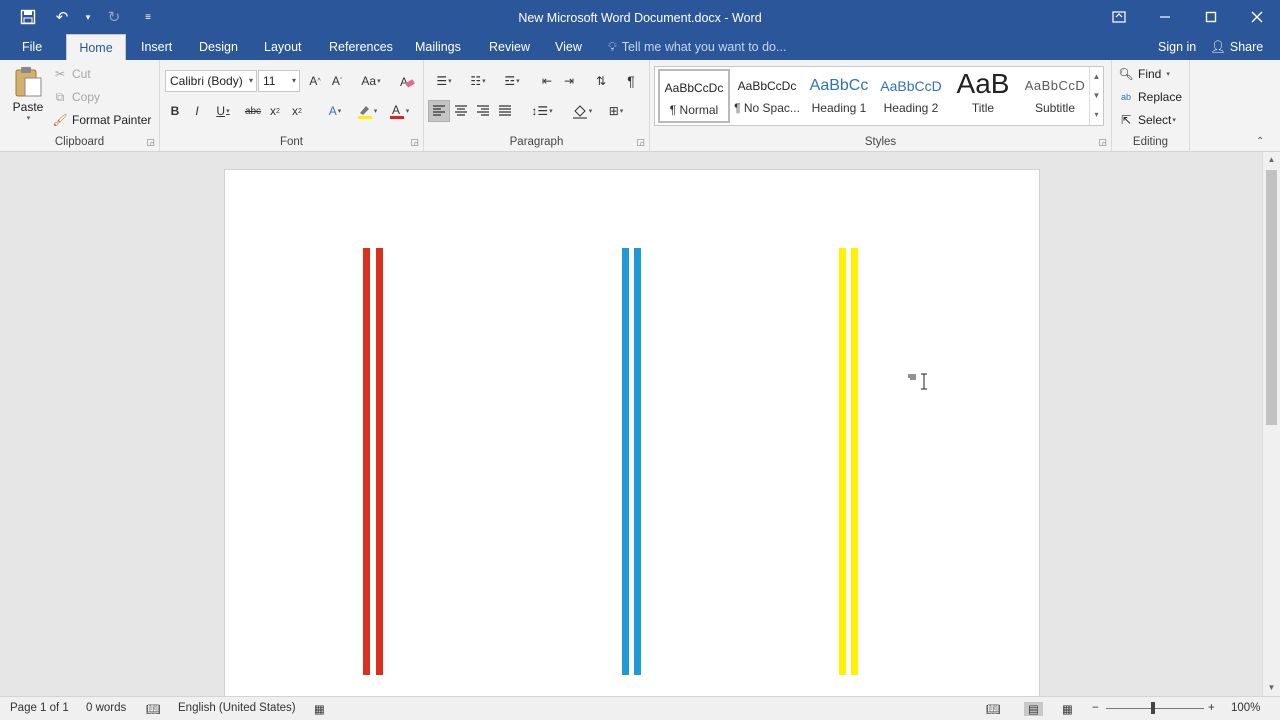 The image size is (1280, 720). I want to click on scroll-up-icon: ▲, so click(1271, 160).